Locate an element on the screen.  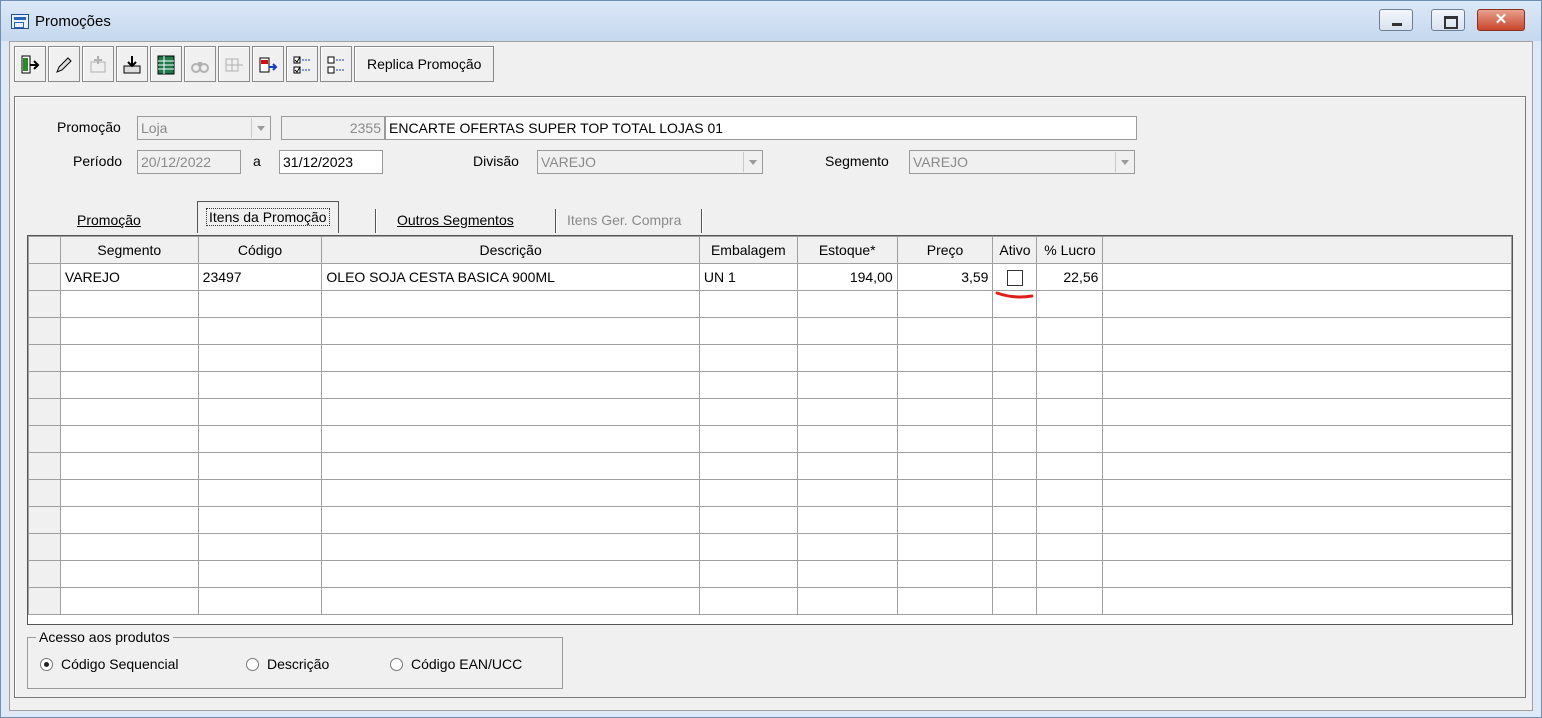
promocao-number-field: 2355 is located at coordinates (333, 128).